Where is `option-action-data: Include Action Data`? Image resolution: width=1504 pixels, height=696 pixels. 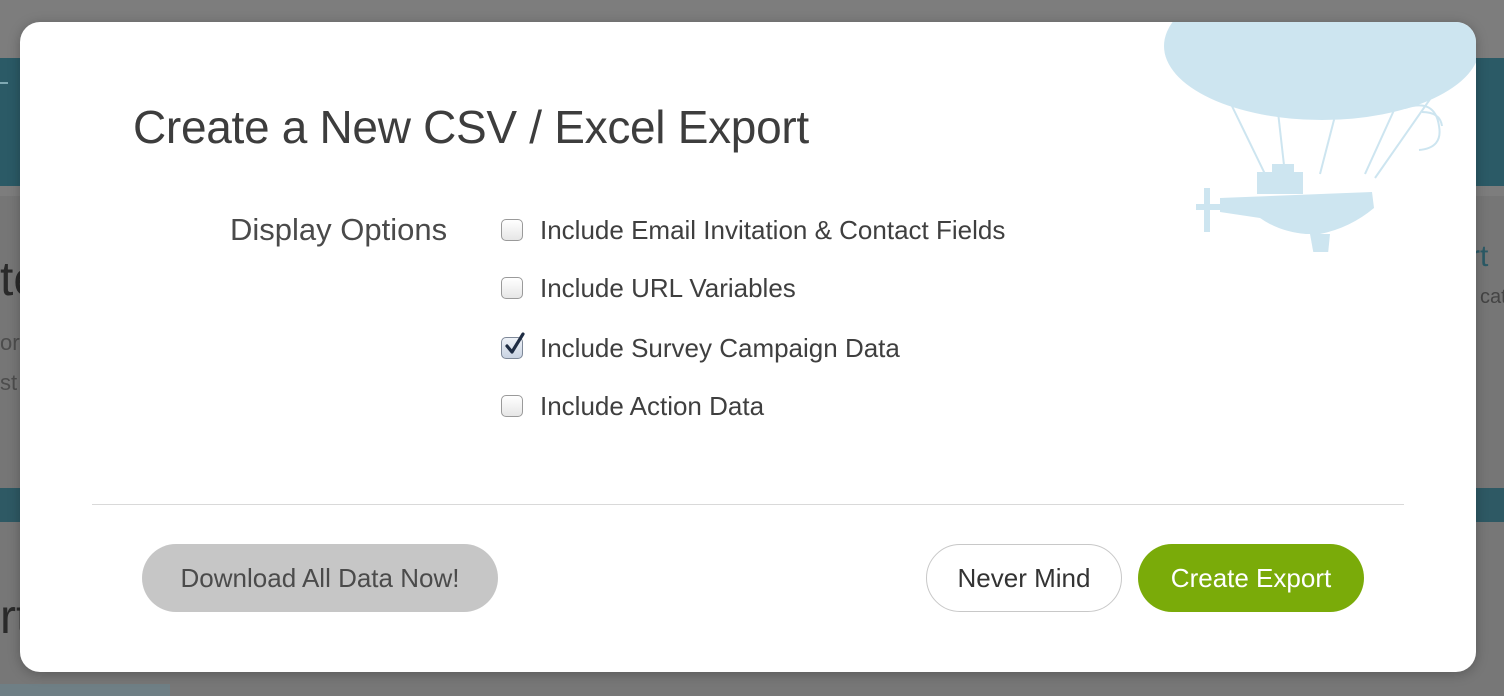 option-action-data: Include Action Data is located at coordinates (632, 406).